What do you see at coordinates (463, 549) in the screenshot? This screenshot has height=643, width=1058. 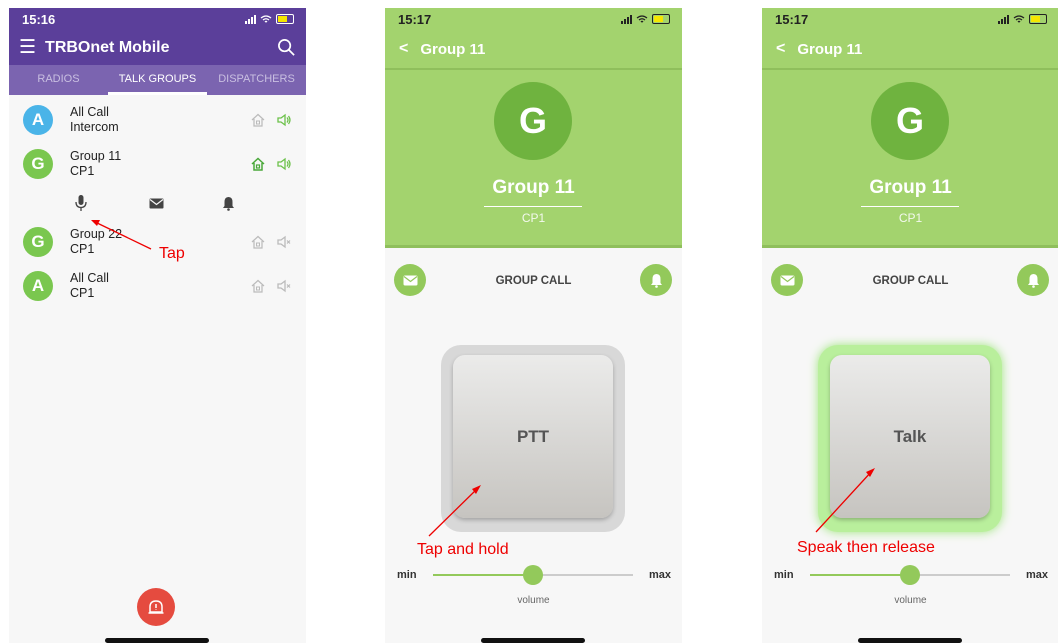 I see `annotation-tap-and-hold: Tap and hold` at bounding box center [463, 549].